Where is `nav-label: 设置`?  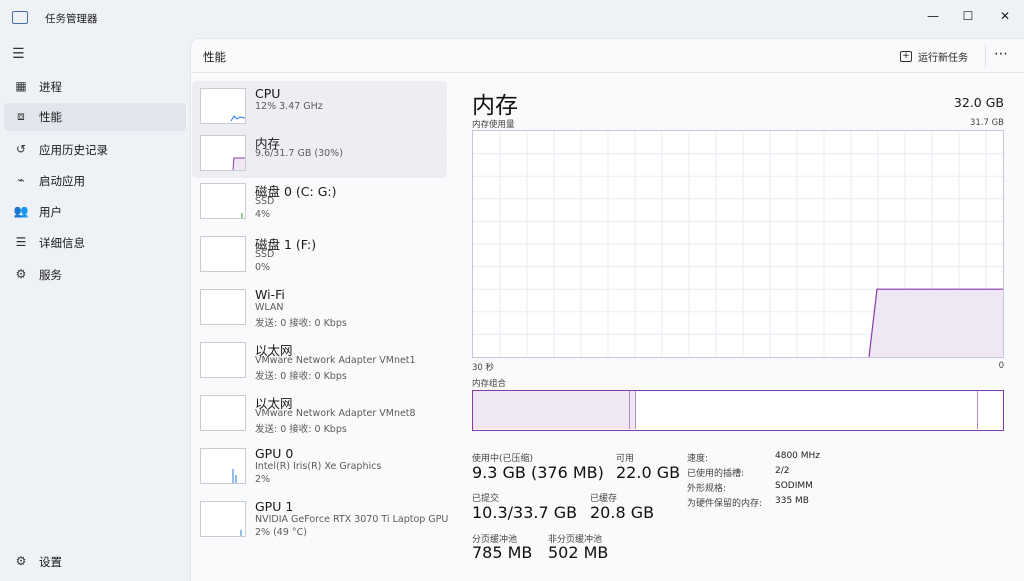 nav-label: 设置 is located at coordinates (50, 562).